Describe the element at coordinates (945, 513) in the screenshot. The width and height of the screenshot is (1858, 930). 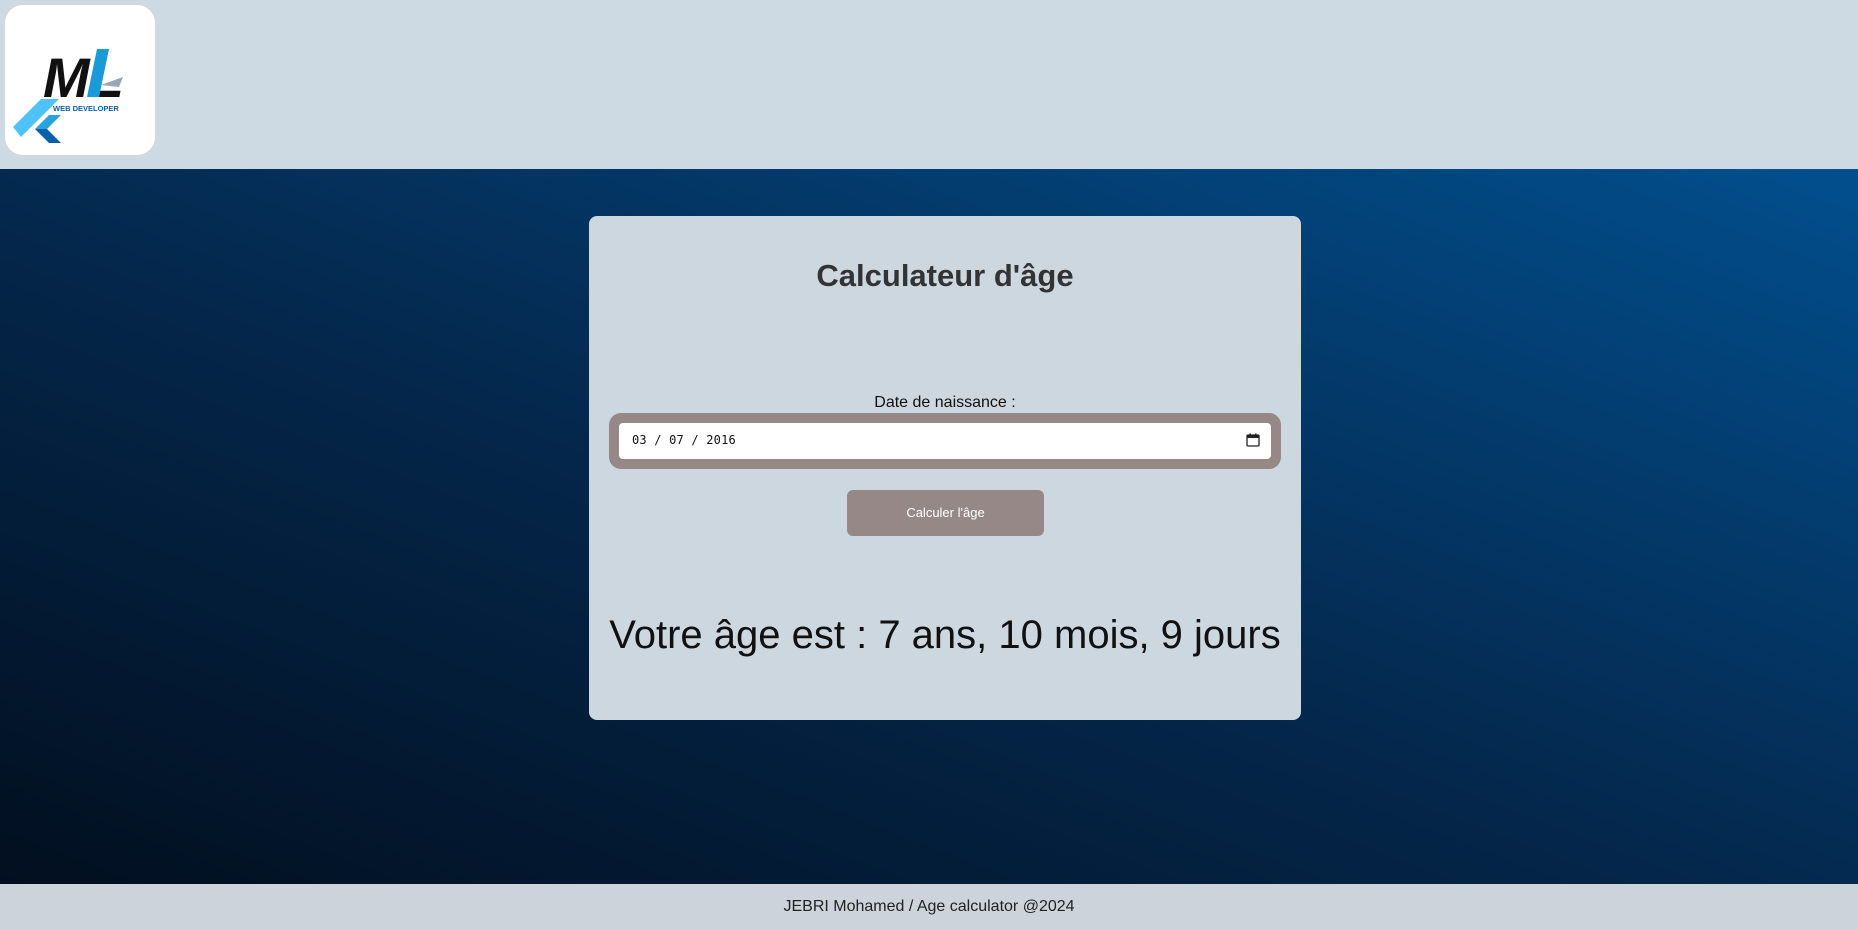
I see `calculate-age-button: Calculer l'âge` at that location.